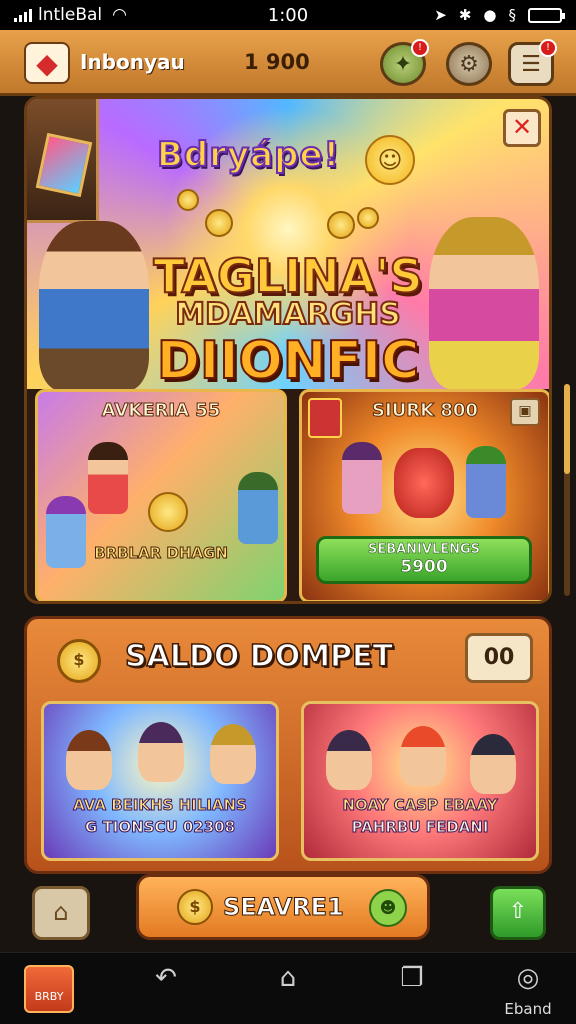 This screenshot has width=576, height=1024. I want to click on top-header: ◆ Inbonyau 1 900 ✦ ! ⚙ ☰ !, so click(288, 63).